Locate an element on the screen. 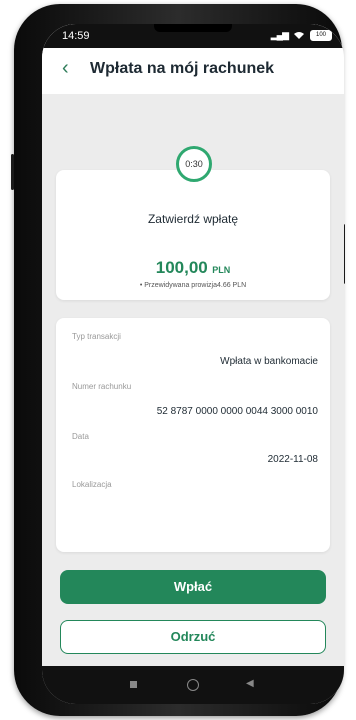 This screenshot has height=720, width=356. status-icons: ▂▄▆ 100 is located at coordinates (301, 35).